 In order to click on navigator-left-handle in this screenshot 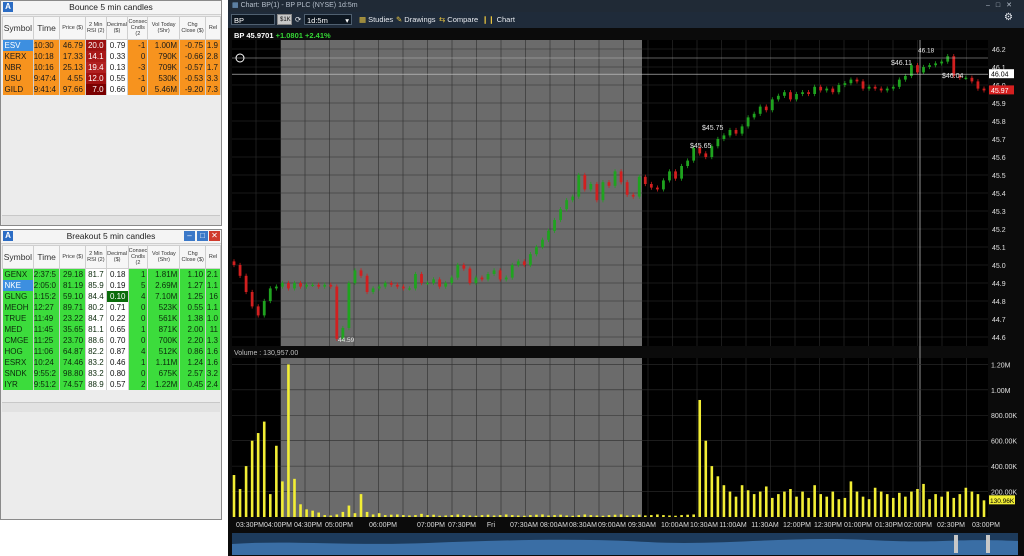, I will do `click(956, 544)`.